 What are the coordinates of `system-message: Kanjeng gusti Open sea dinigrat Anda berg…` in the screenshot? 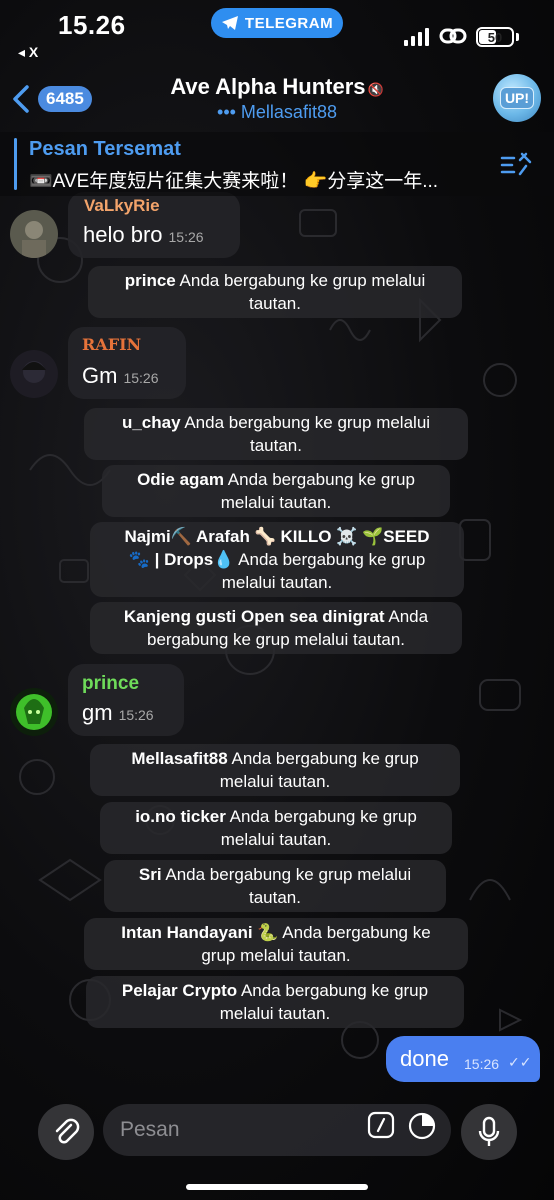 It's located at (276, 628).